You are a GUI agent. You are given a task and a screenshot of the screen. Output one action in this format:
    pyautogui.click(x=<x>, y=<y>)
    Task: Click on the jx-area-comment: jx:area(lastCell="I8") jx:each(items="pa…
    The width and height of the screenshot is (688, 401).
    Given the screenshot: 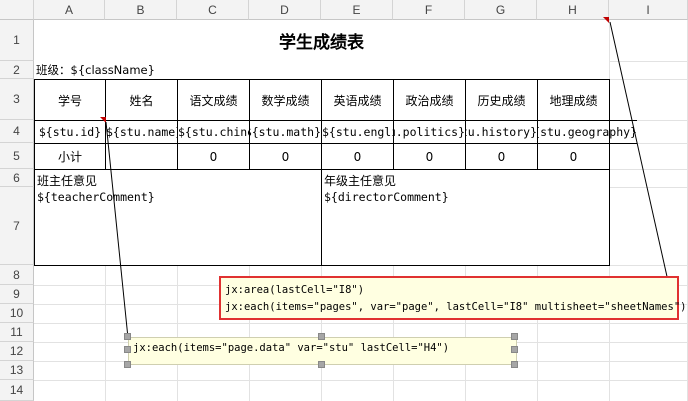 What is the action you would take?
    pyautogui.click(x=453, y=298)
    